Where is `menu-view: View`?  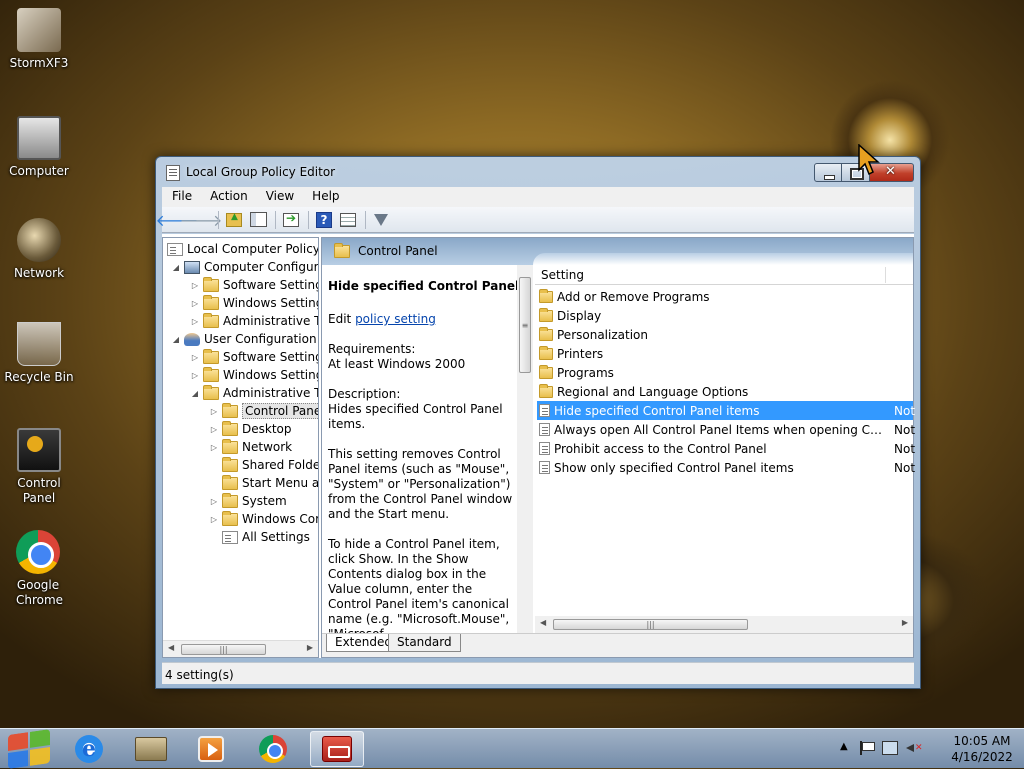 menu-view: View is located at coordinates (279, 197).